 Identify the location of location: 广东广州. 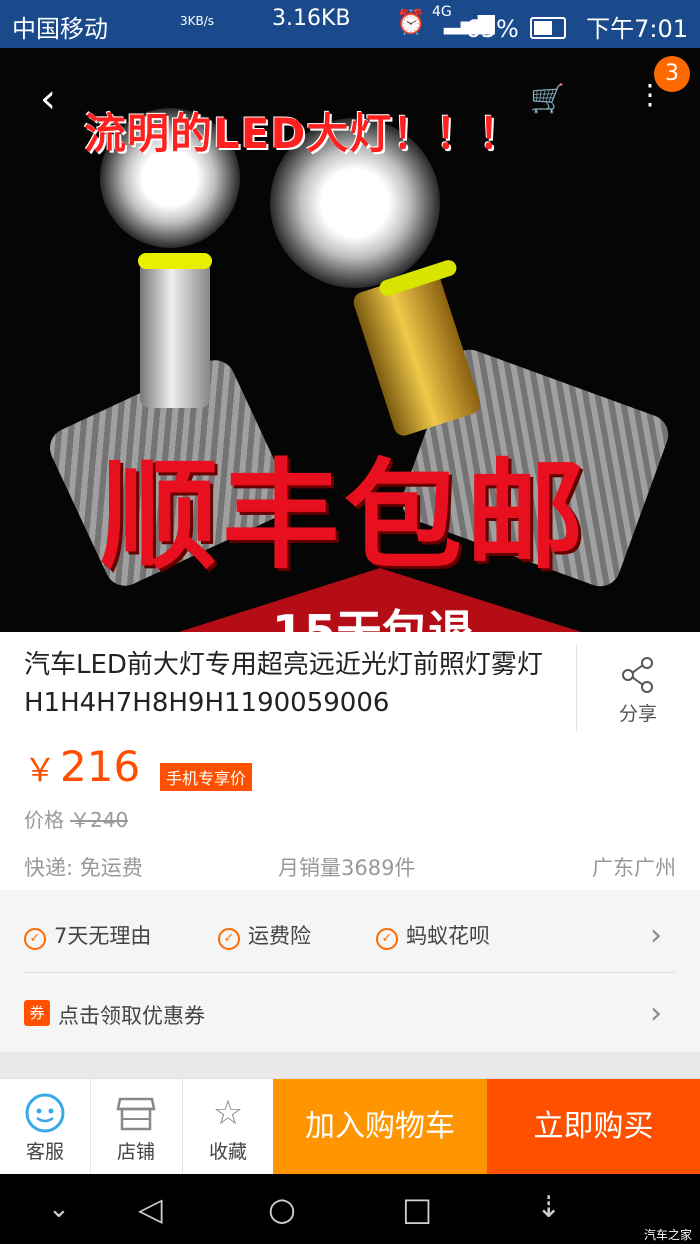
(634, 868).